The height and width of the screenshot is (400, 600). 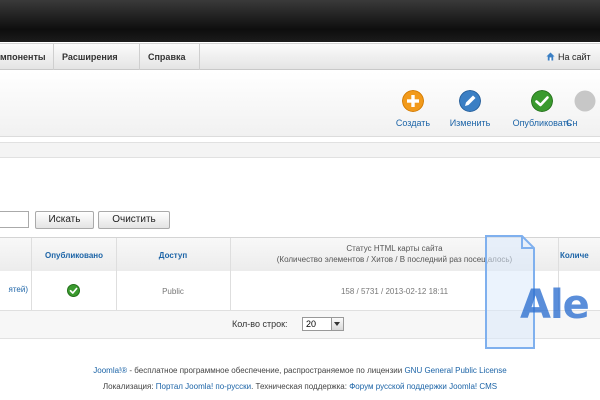 What do you see at coordinates (550, 56) in the screenshot?
I see `home-icon` at bounding box center [550, 56].